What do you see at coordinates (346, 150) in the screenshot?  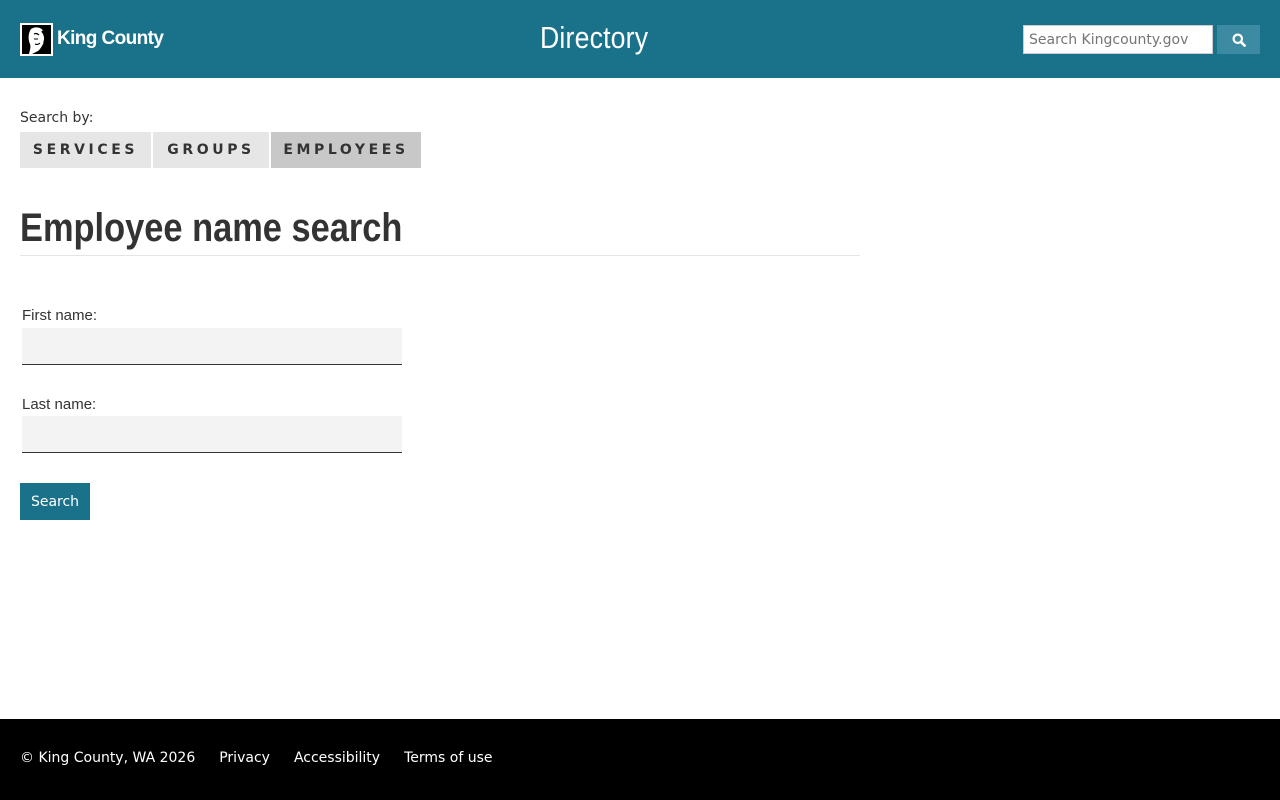 I see `tab-employees: EMPLOYEES` at bounding box center [346, 150].